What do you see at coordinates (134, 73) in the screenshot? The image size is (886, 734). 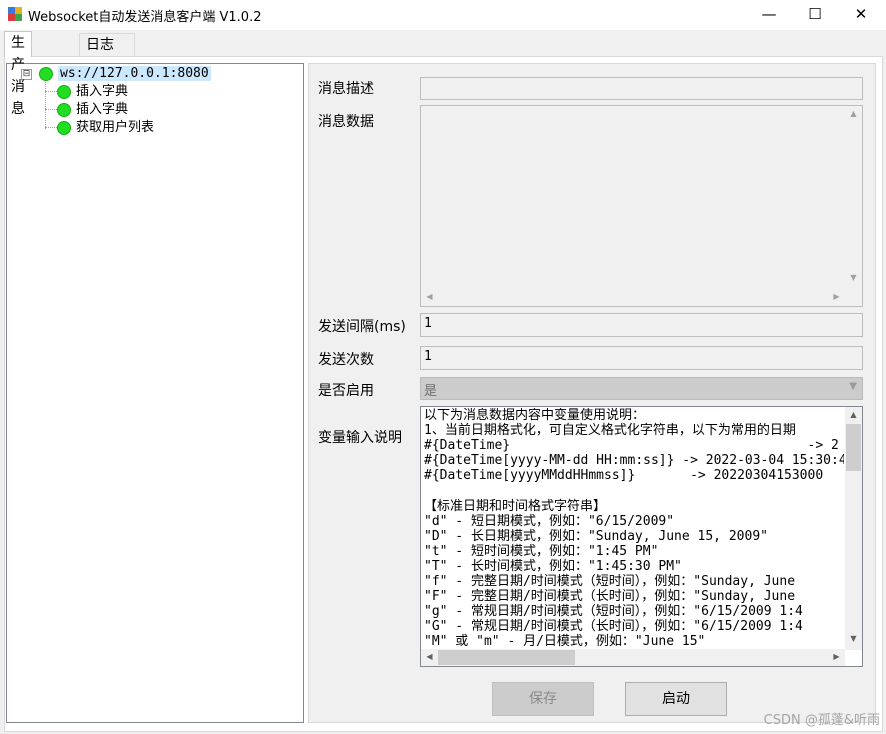 I see `tree-node-label: ws://127.0.0.1:8080` at bounding box center [134, 73].